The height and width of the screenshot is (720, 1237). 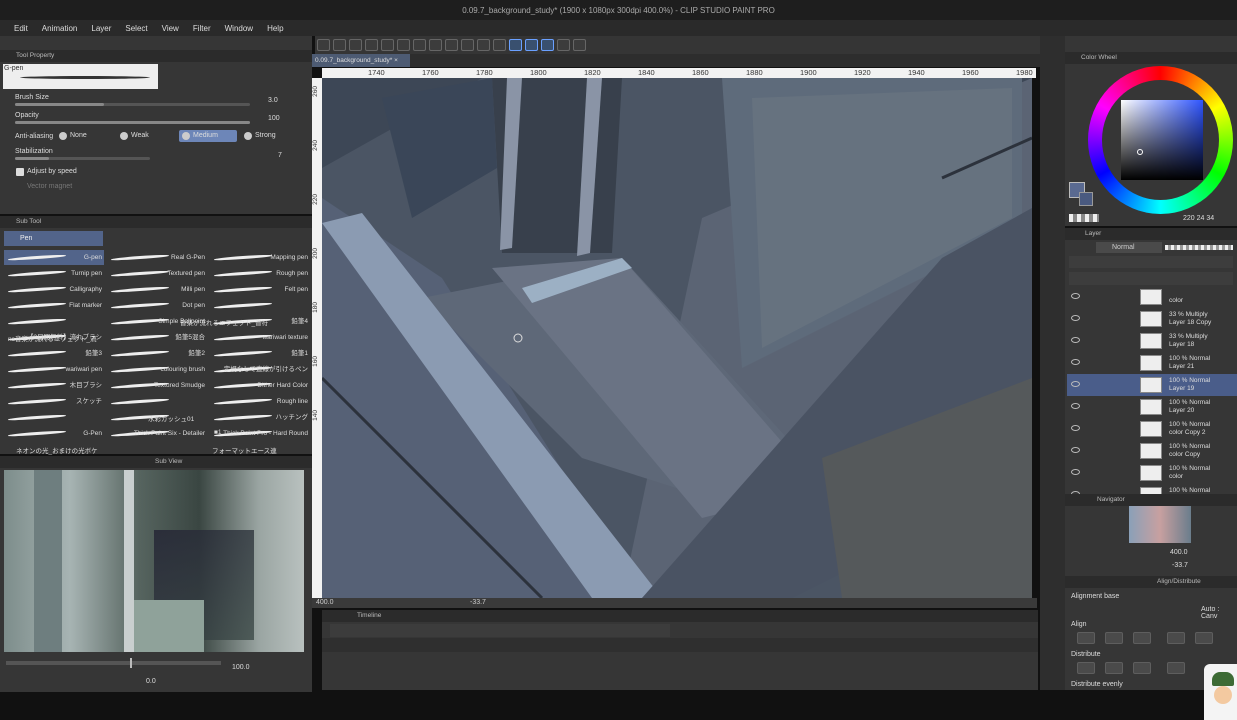 I want to click on brush-item: G-Pen, so click(x=54, y=433).